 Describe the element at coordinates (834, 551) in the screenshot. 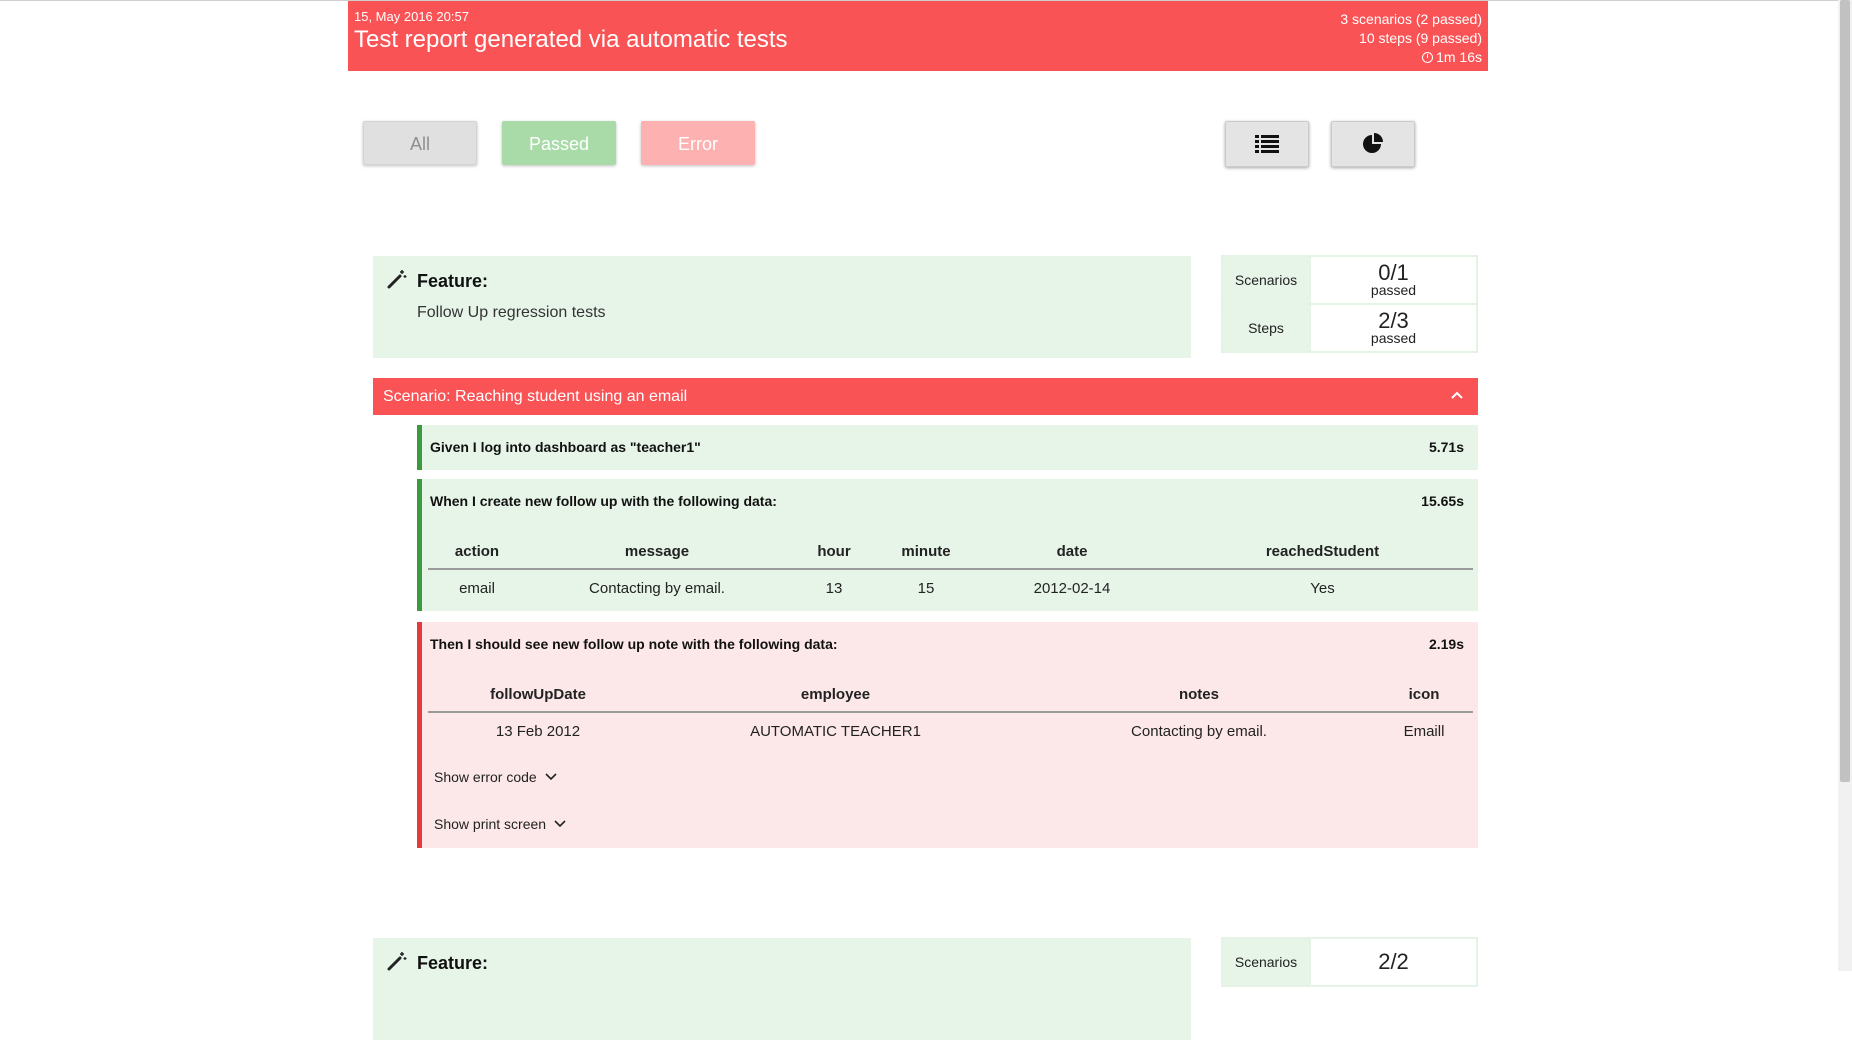

I see `column-header: hour` at that location.